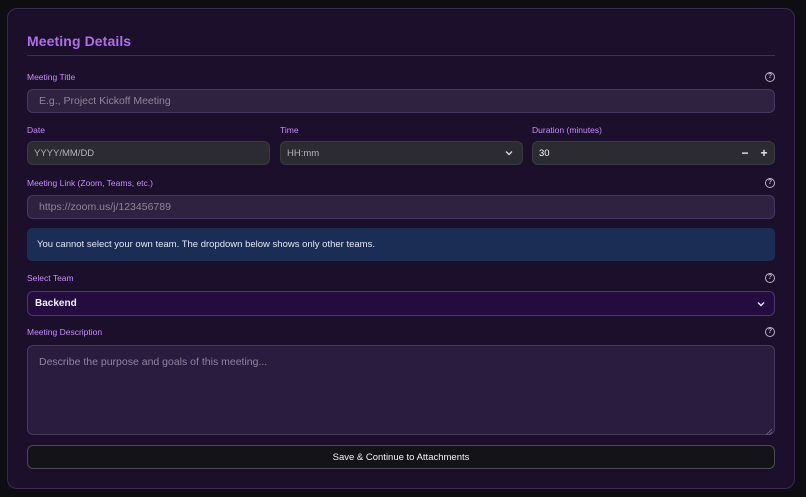 This screenshot has height=497, width=806. Describe the element at coordinates (401, 153) in the screenshot. I see `time-select: HH:mm` at that location.